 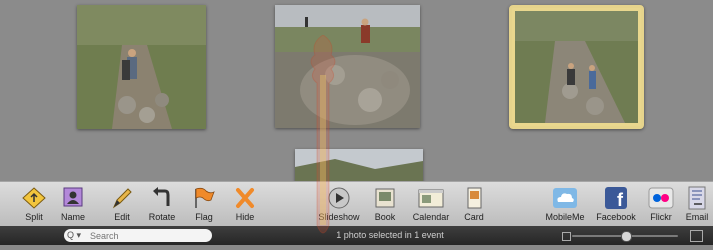 I want to click on mobileme-button: MobileMe, so click(x=565, y=205).